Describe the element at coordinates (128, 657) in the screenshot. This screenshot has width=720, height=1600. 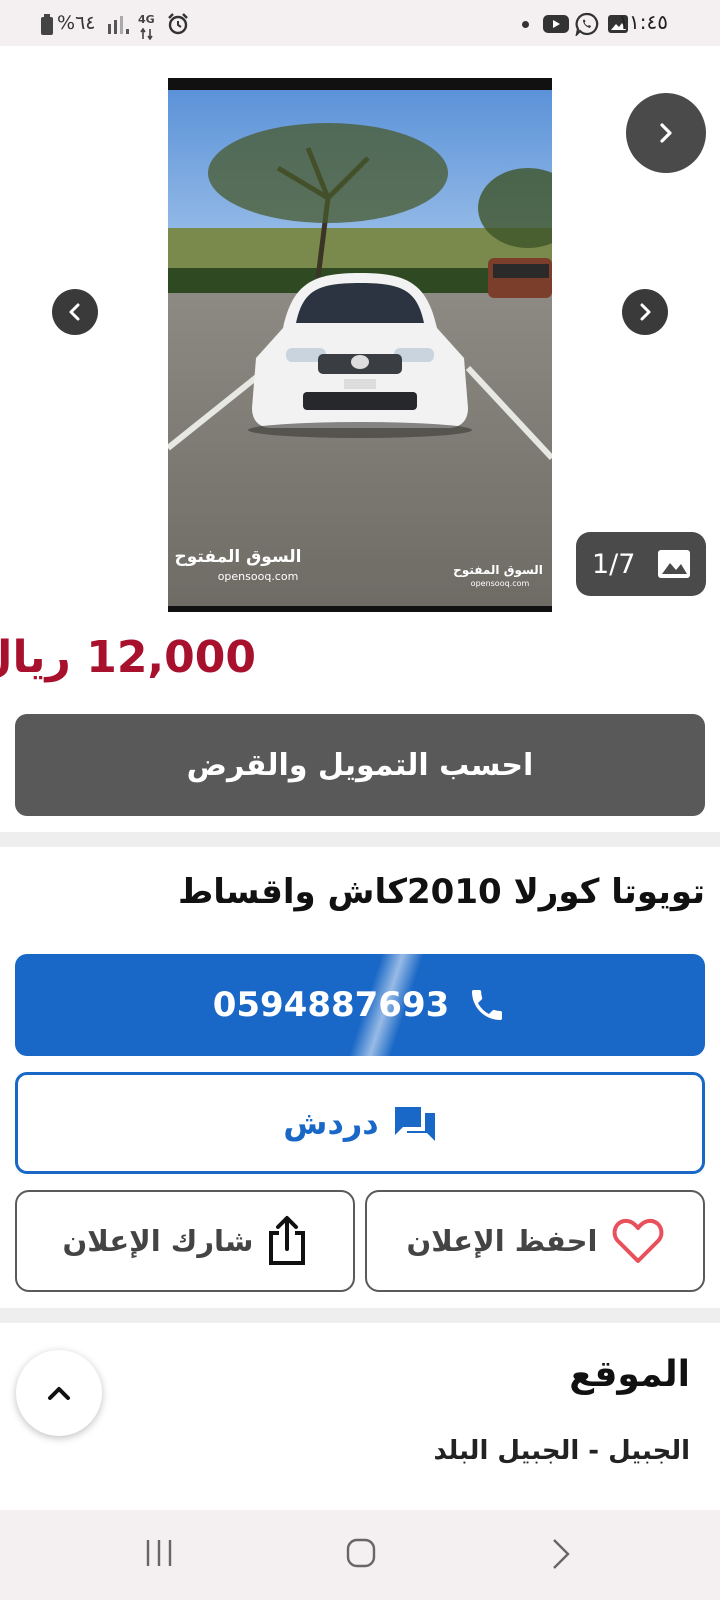
I see `price: 12,000 ريال` at that location.